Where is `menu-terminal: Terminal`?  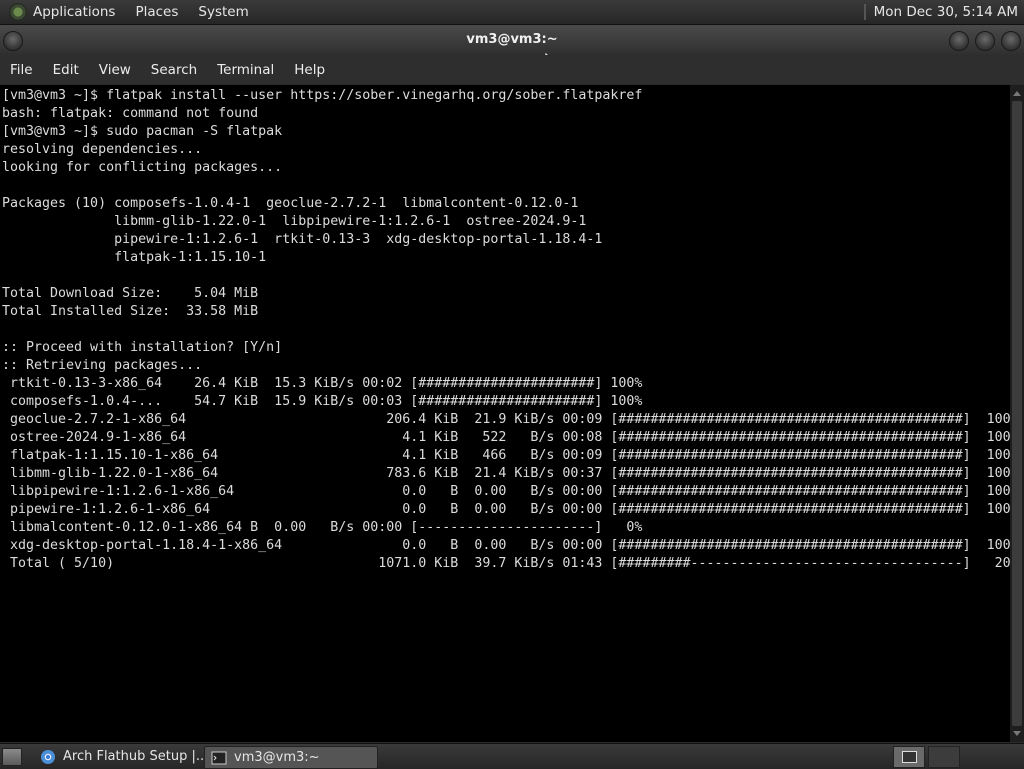
menu-terminal: Terminal is located at coordinates (245, 70).